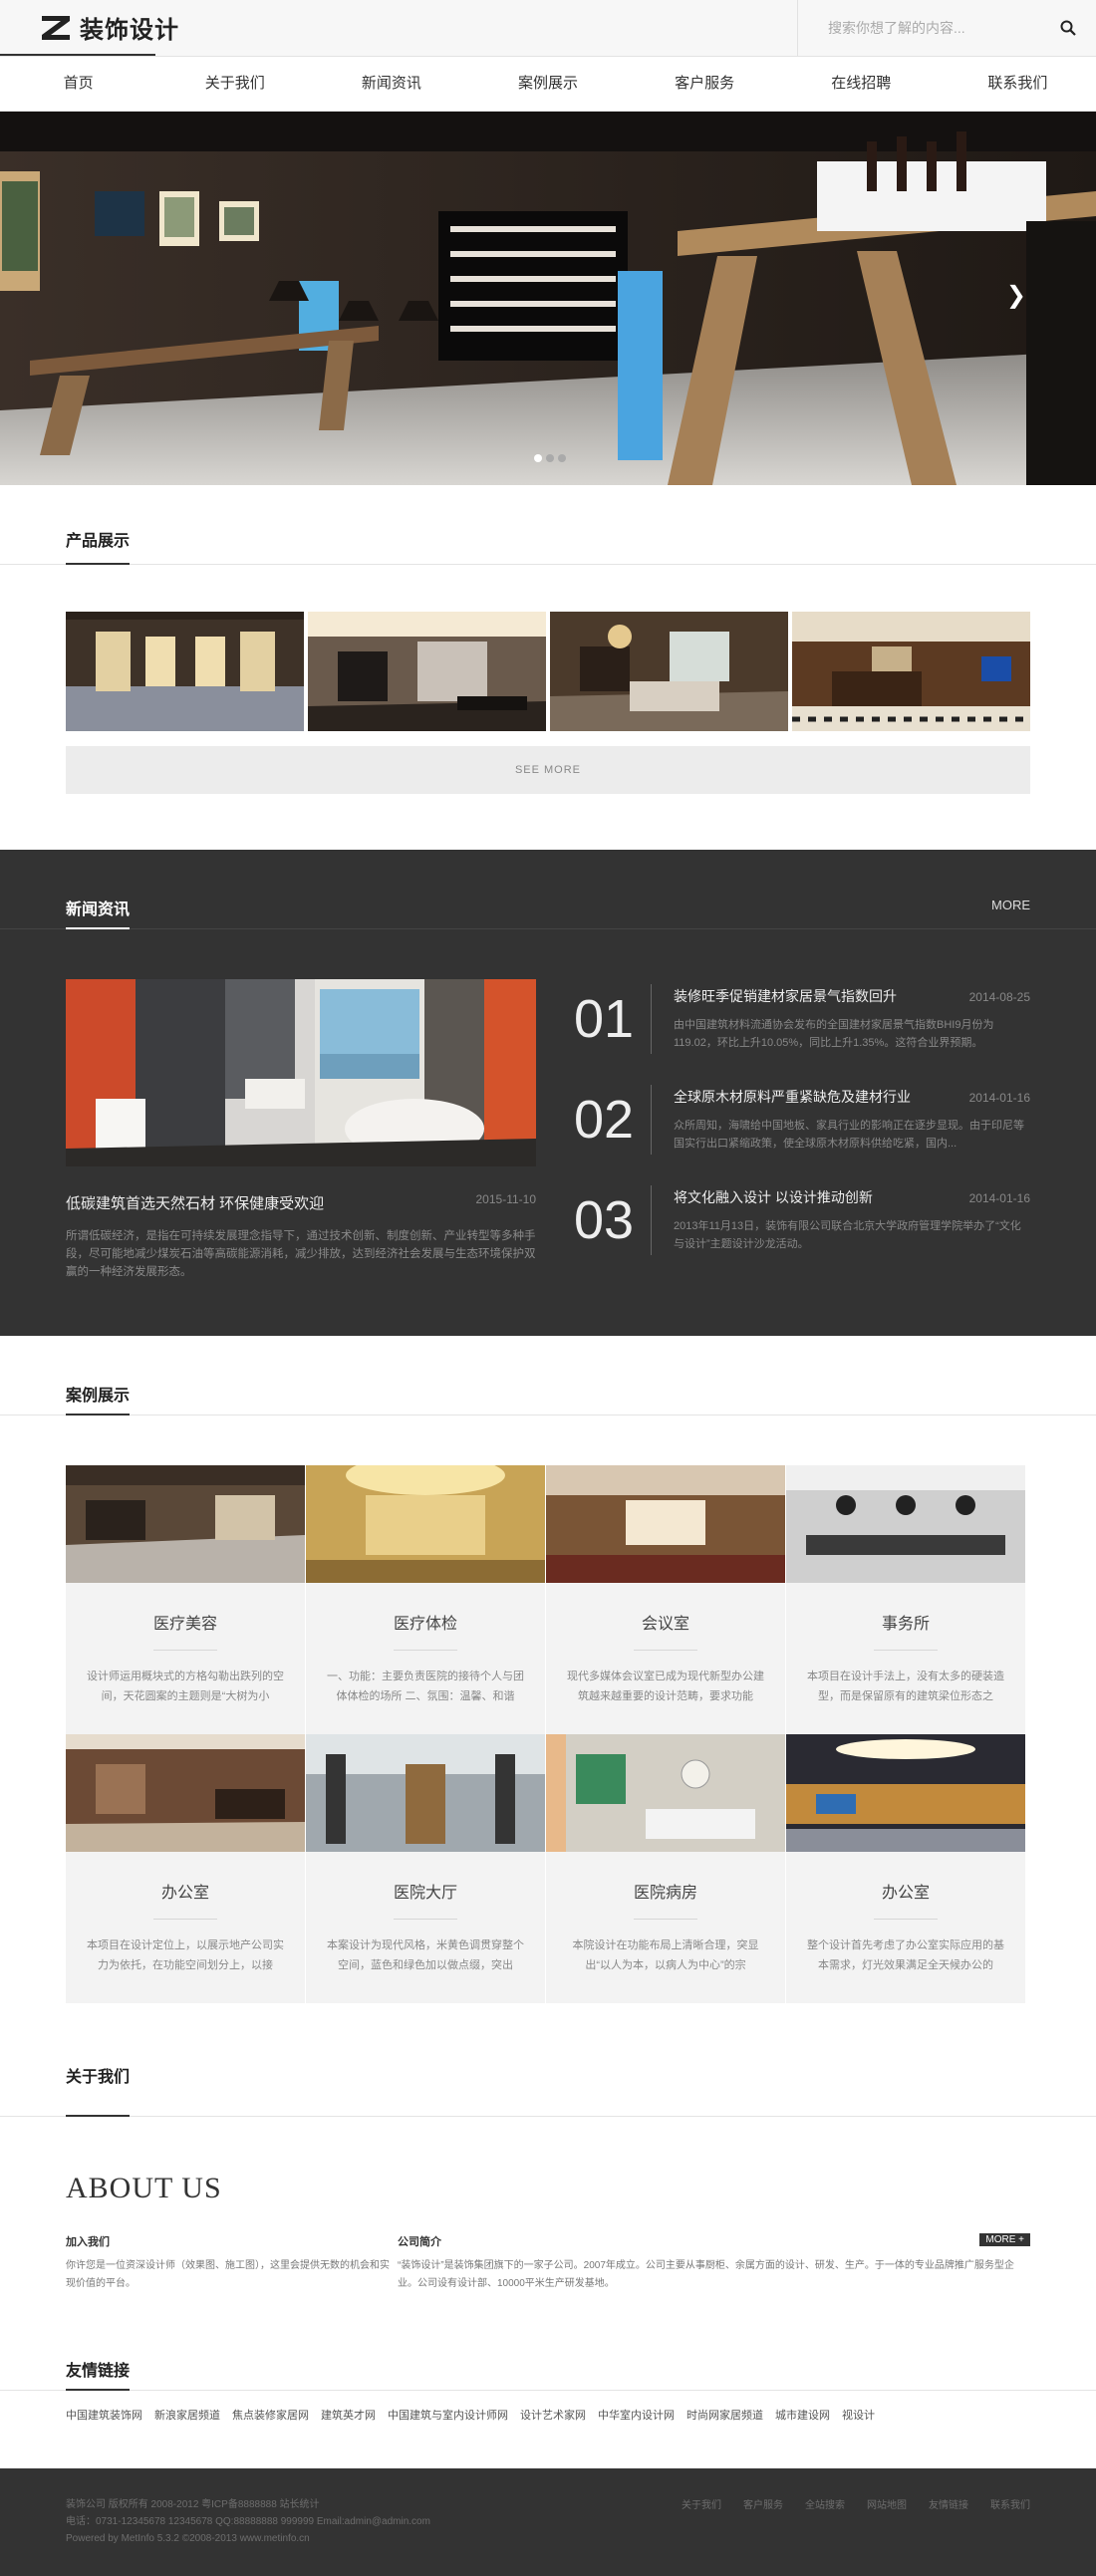  I want to click on case-desc: 设计师运用概块式的方格勾勒出跌列的空间，天花圆案的主题则是“大树为小, so click(185, 1686).